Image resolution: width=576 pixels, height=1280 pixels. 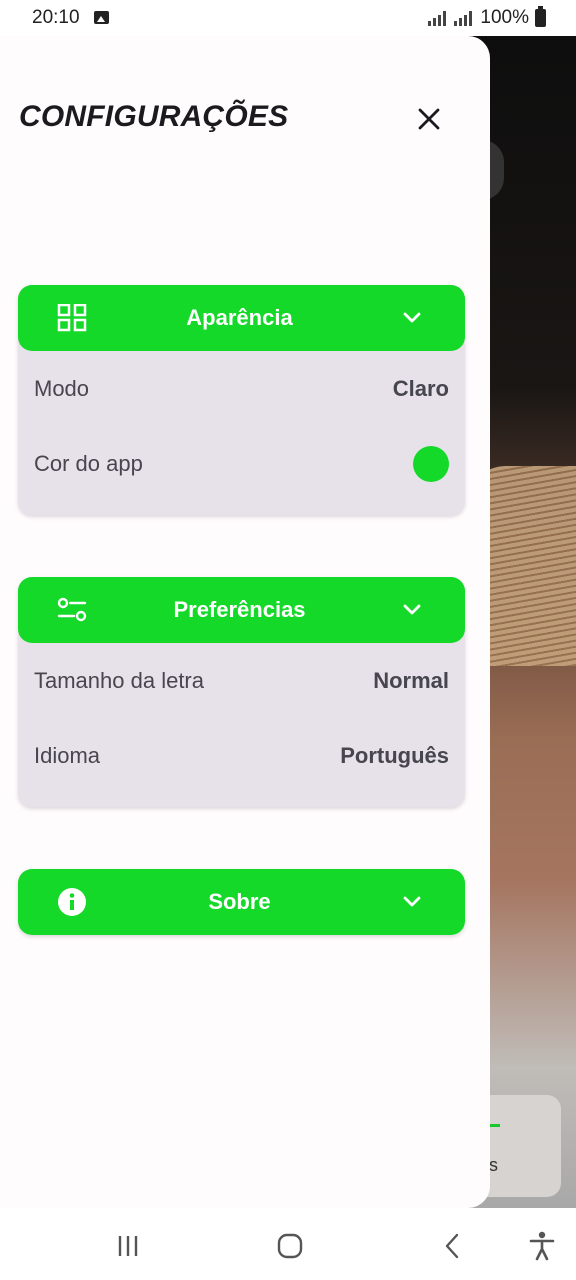 I want to click on status-right: 100%, so click(x=487, y=17).